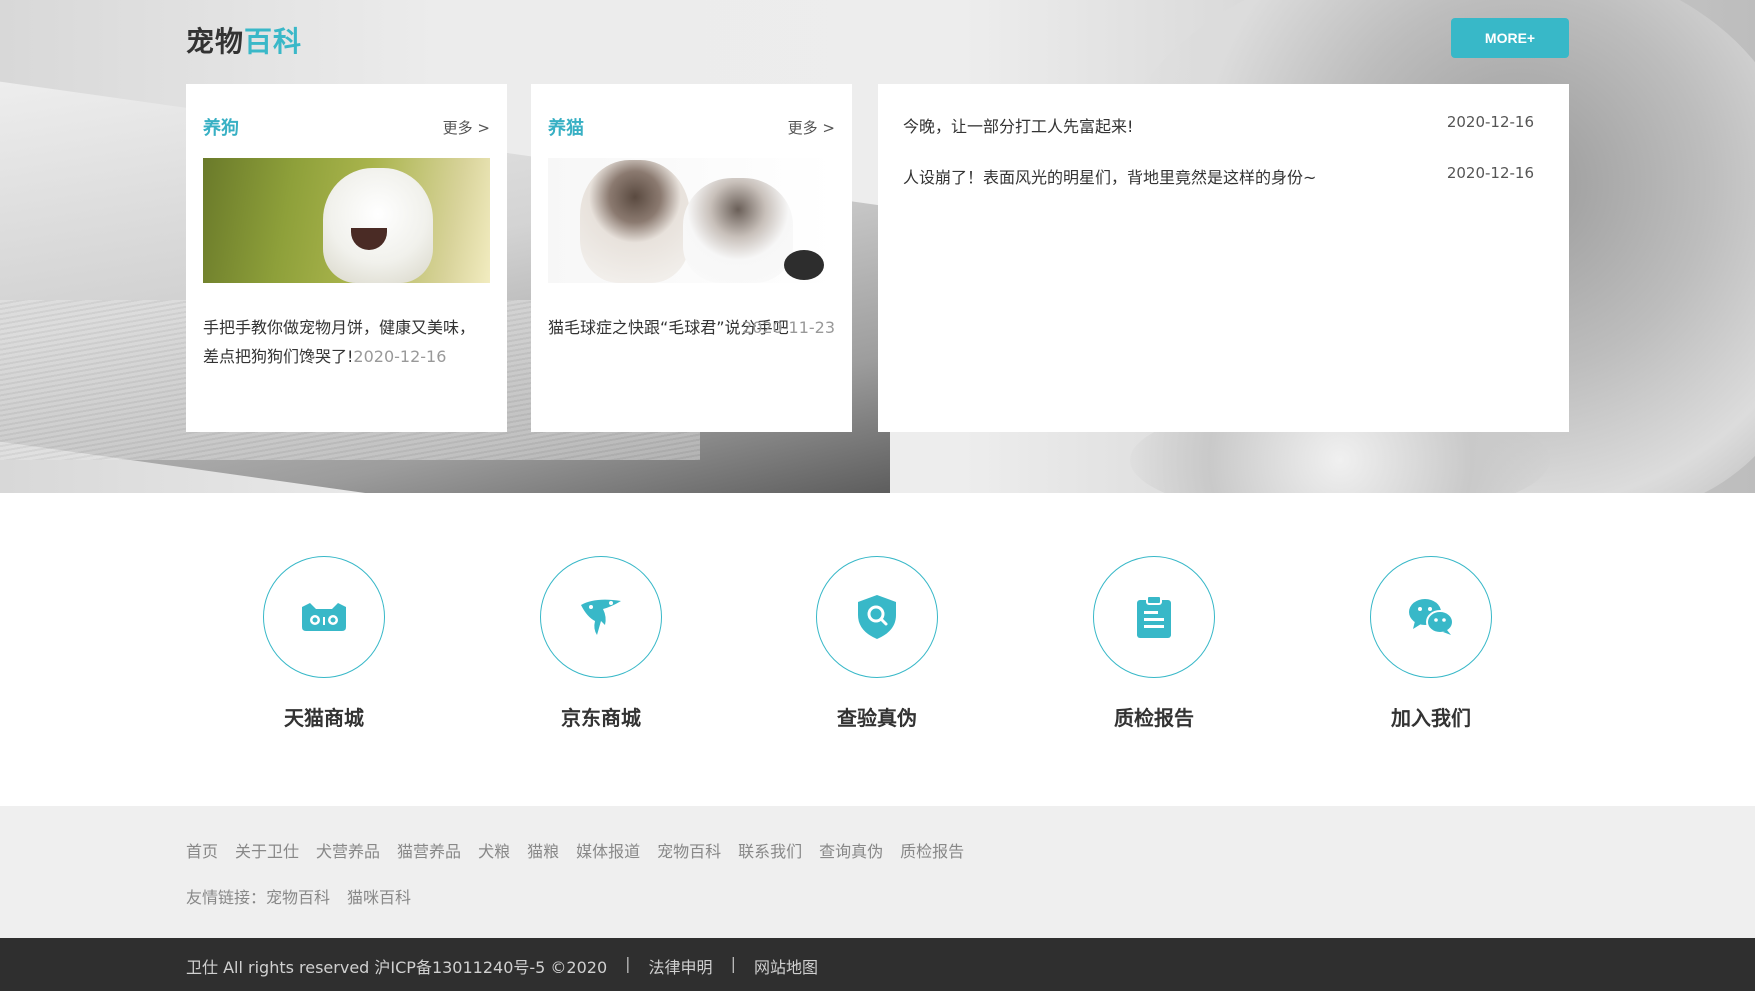  I want to click on link-report: 质检报告, so click(1154, 643).